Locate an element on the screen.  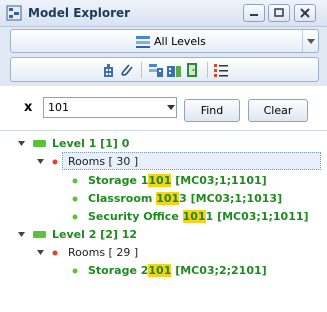
search-result-item: Storage 1101 [MC03;1;1101] is located at coordinates (163, 181).